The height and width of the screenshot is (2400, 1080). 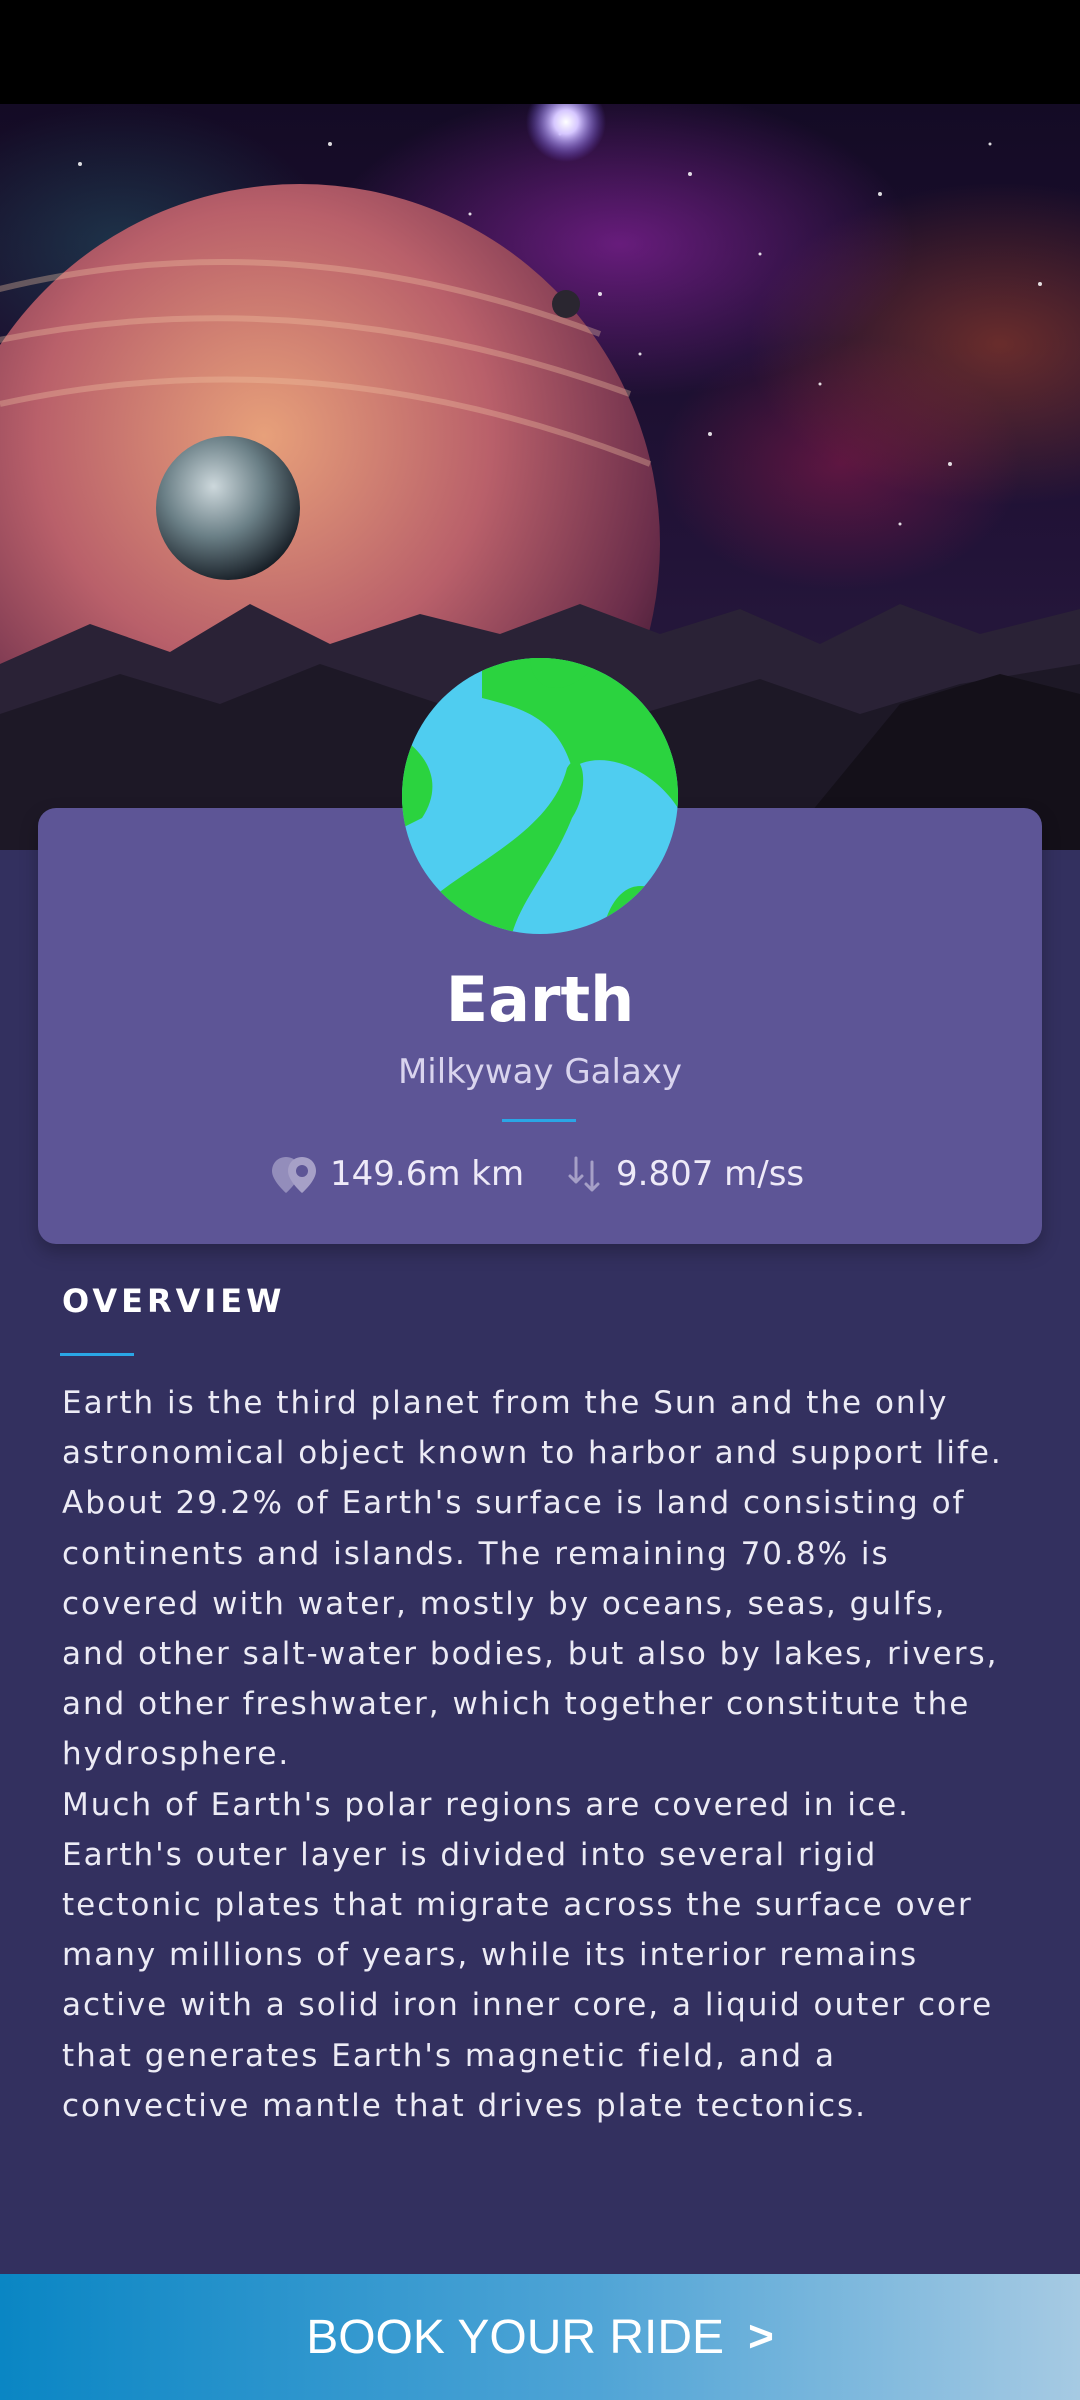 I want to click on distance-stat: 149.6m km, so click(x=397, y=1174).